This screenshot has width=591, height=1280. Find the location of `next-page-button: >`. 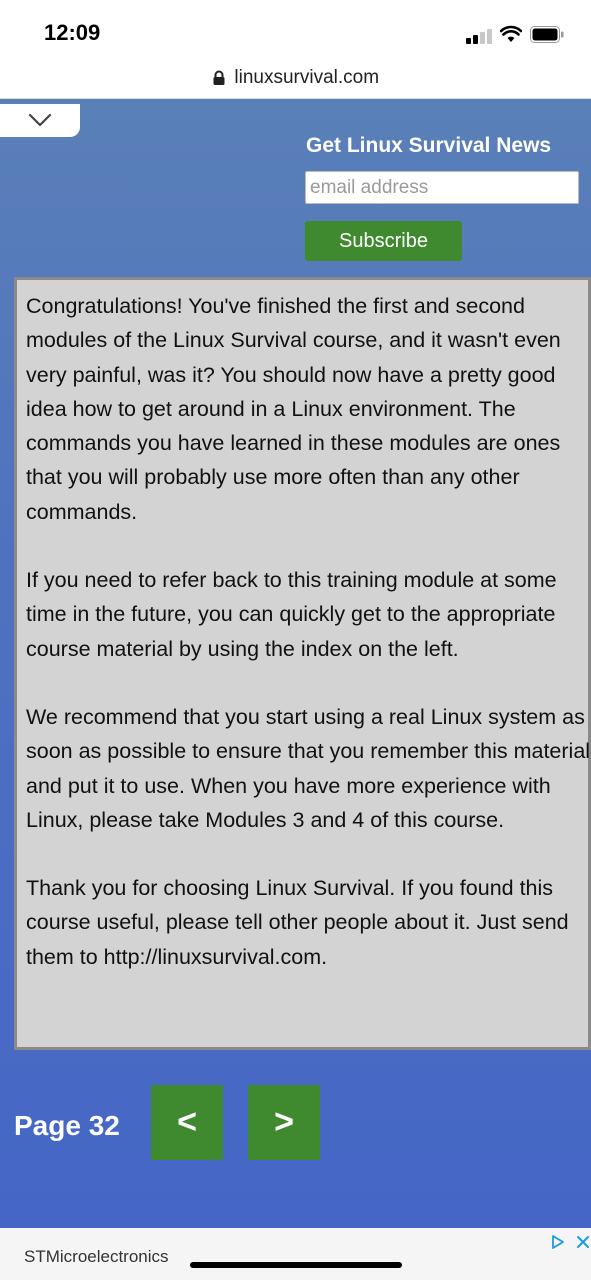

next-page-button: > is located at coordinates (284, 1122).